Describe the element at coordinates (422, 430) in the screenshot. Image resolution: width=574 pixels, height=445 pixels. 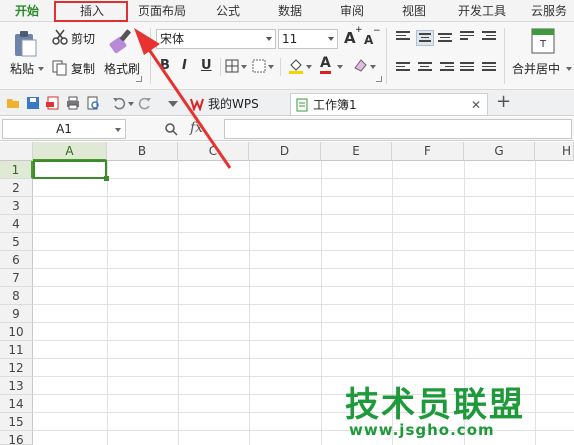
I see `watermark-url: www.jsgho.com` at that location.